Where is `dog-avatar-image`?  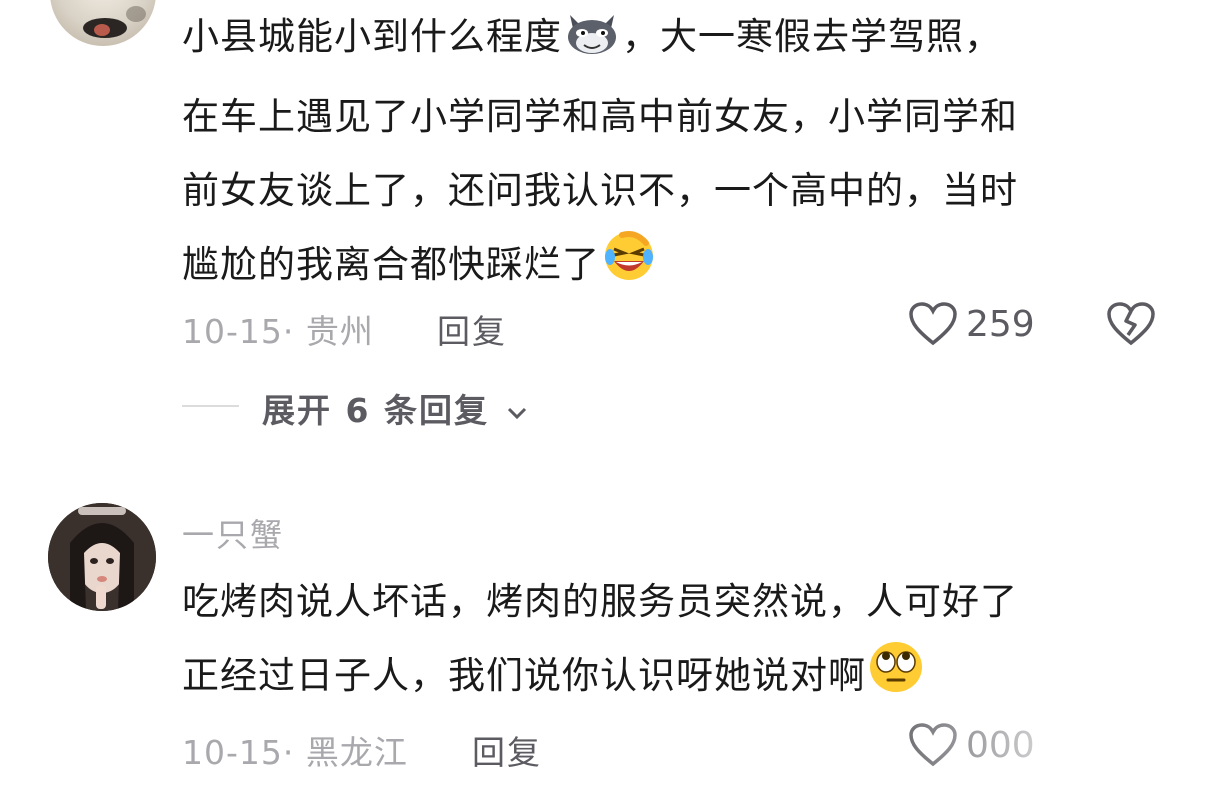 dog-avatar-image is located at coordinates (114, 22).